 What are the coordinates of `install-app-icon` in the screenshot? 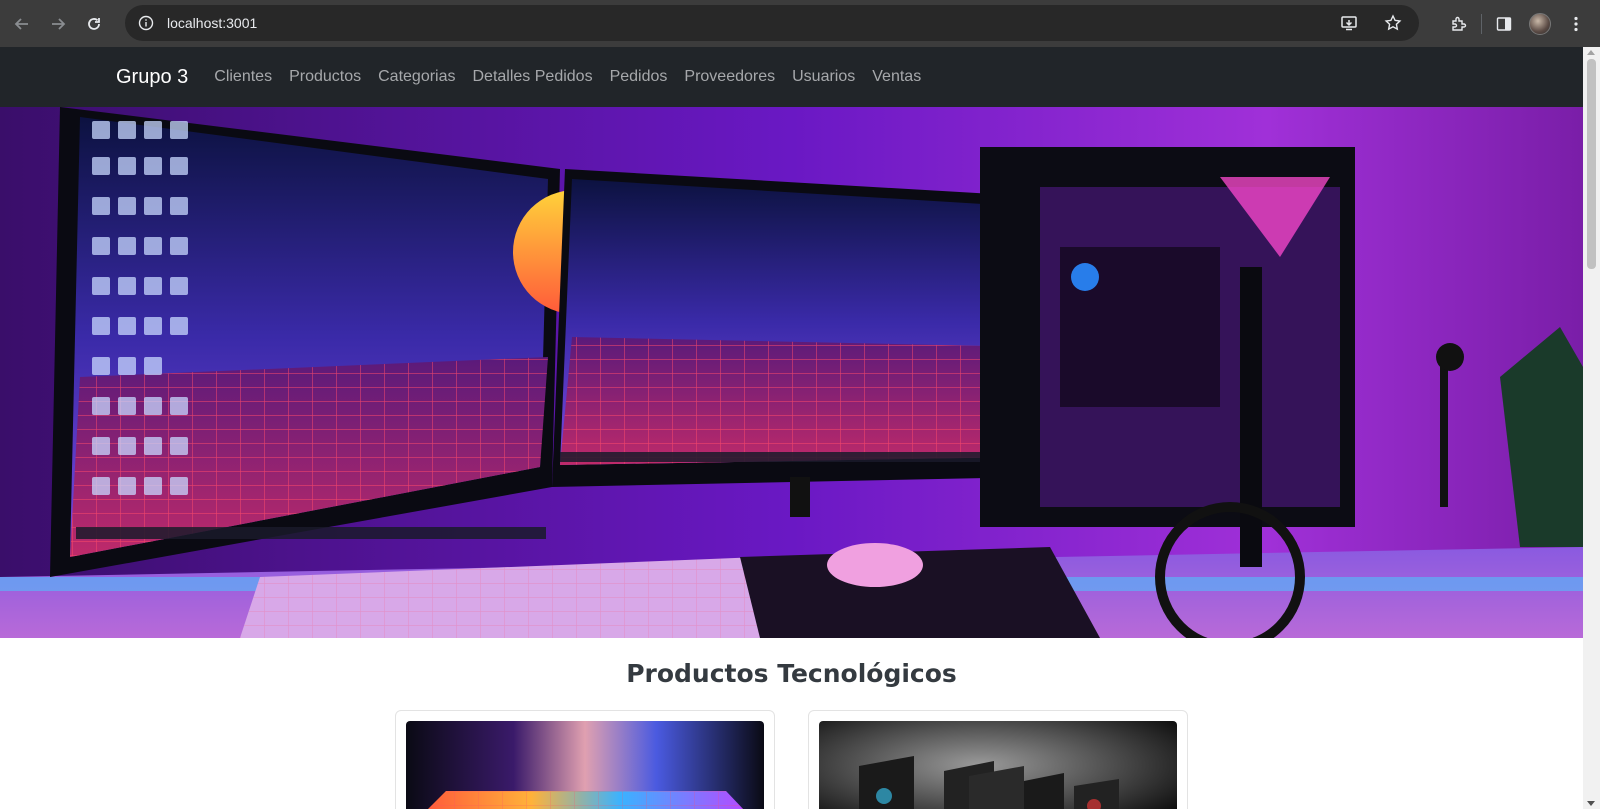 It's located at (1349, 23).